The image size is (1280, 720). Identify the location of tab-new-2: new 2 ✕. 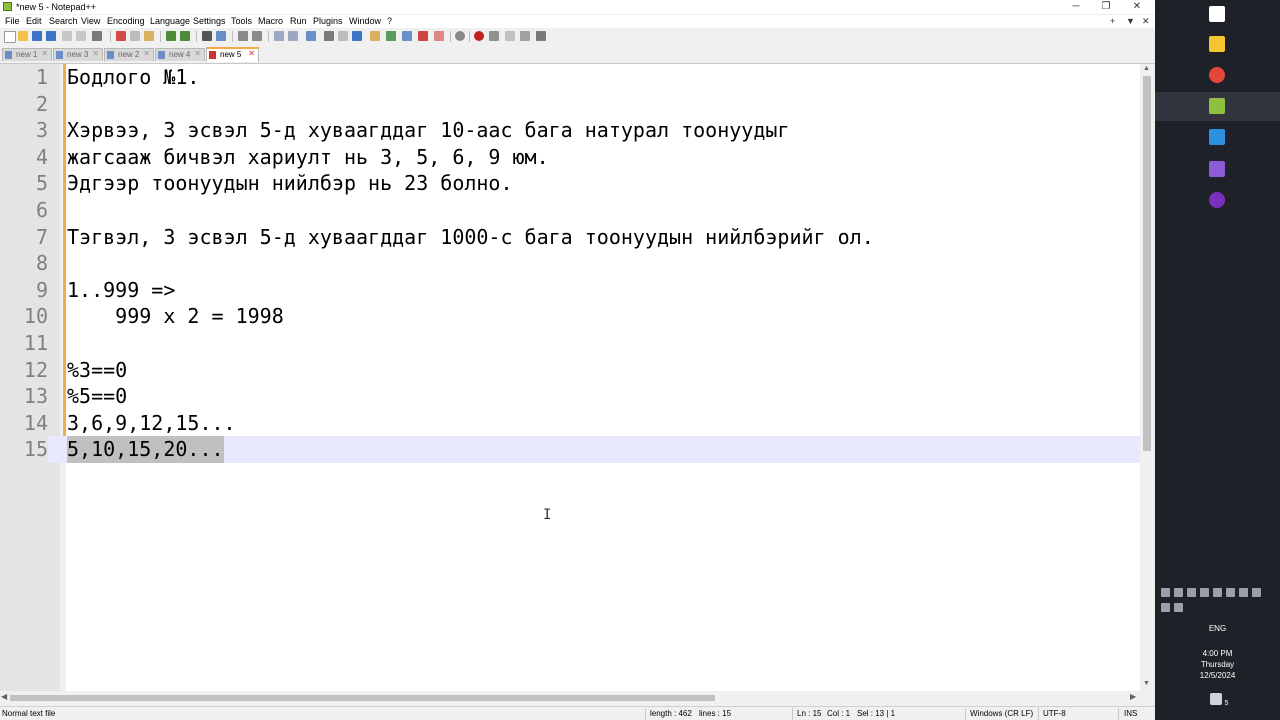
(129, 54).